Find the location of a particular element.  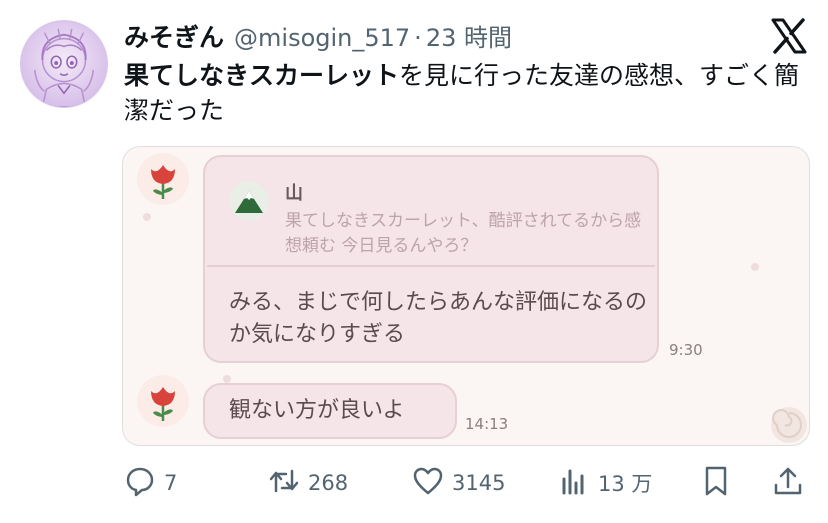

x-logo-icon is located at coordinates (789, 36).